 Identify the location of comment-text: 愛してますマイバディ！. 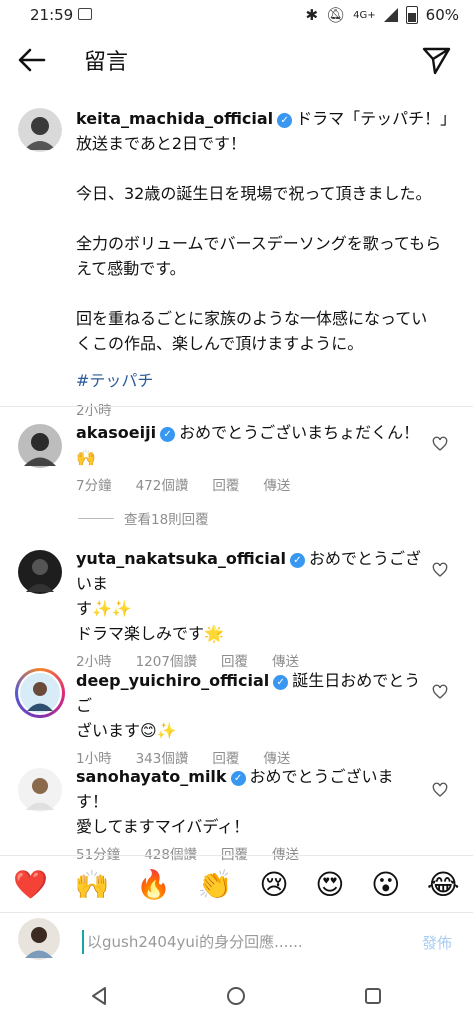
(163, 826).